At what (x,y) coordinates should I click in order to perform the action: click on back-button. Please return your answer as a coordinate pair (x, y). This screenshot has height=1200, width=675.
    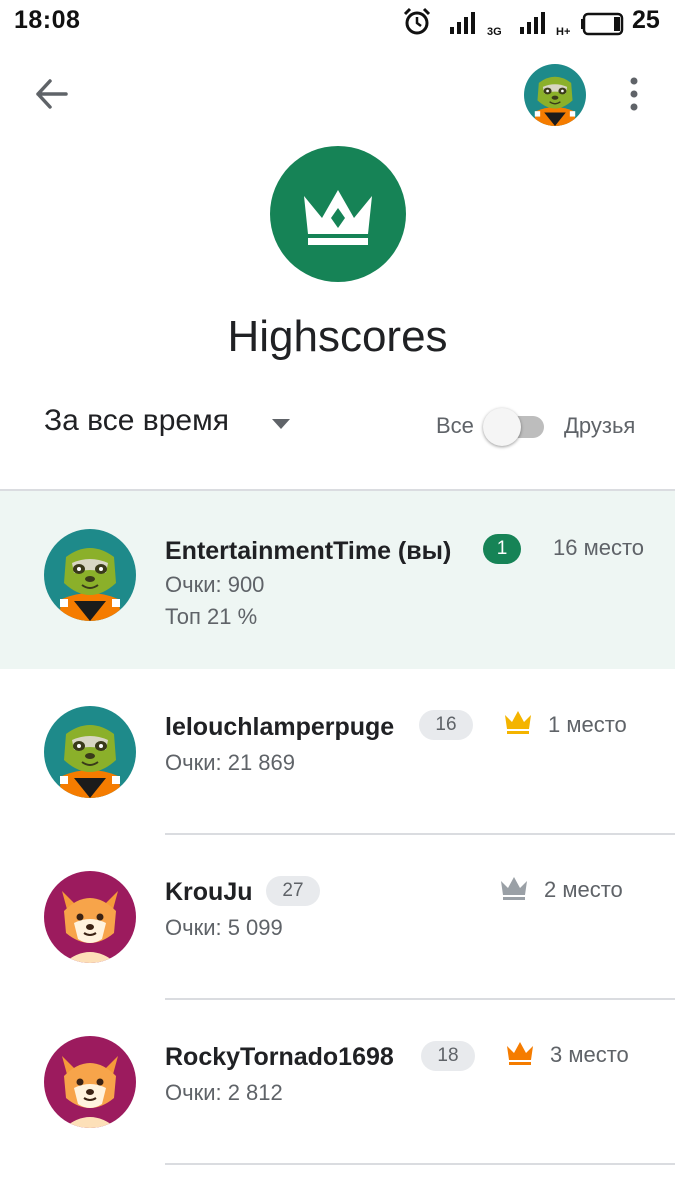
    Looking at the image, I should click on (53, 94).